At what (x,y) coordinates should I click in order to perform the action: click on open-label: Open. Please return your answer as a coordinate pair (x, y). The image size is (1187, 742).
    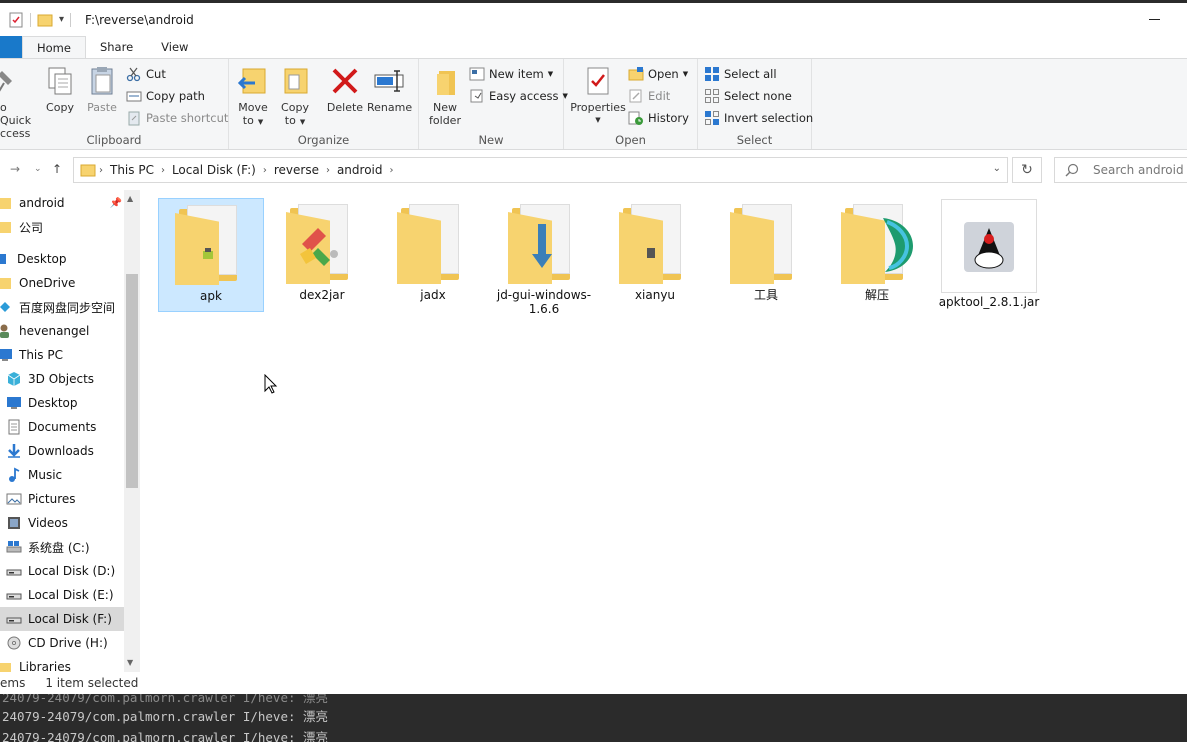
    Looking at the image, I should click on (663, 74).